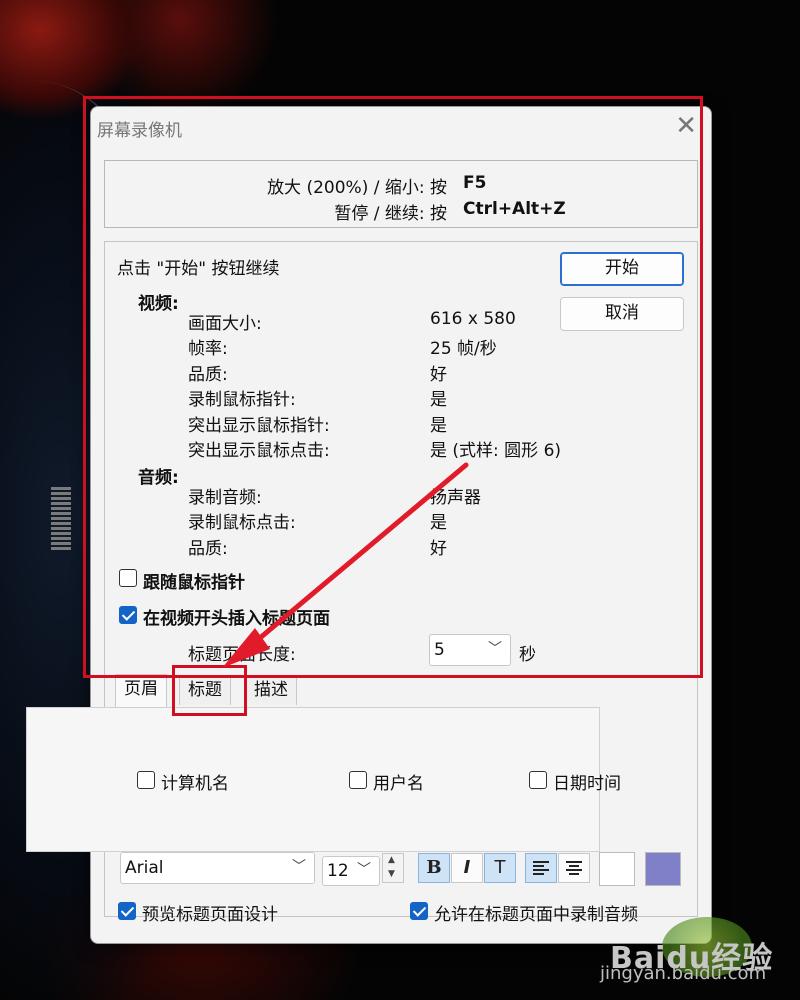 The height and width of the screenshot is (1000, 800). Describe the element at coordinates (127, 911) in the screenshot. I see `preview-checkbox` at that location.